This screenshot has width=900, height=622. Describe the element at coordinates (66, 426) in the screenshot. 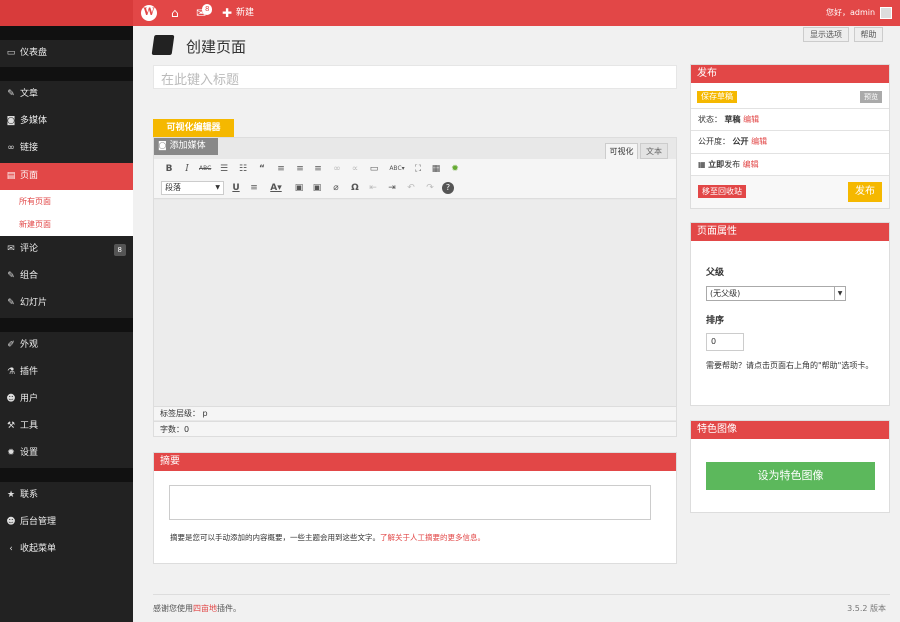

I see `sidebar-item-tools: ⚒ 工具` at that location.